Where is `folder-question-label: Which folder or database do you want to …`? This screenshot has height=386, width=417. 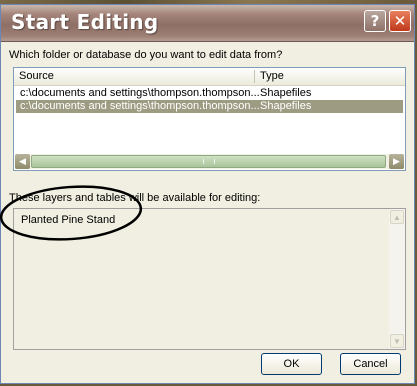
folder-question-label: Which folder or database do you want to … is located at coordinates (146, 55).